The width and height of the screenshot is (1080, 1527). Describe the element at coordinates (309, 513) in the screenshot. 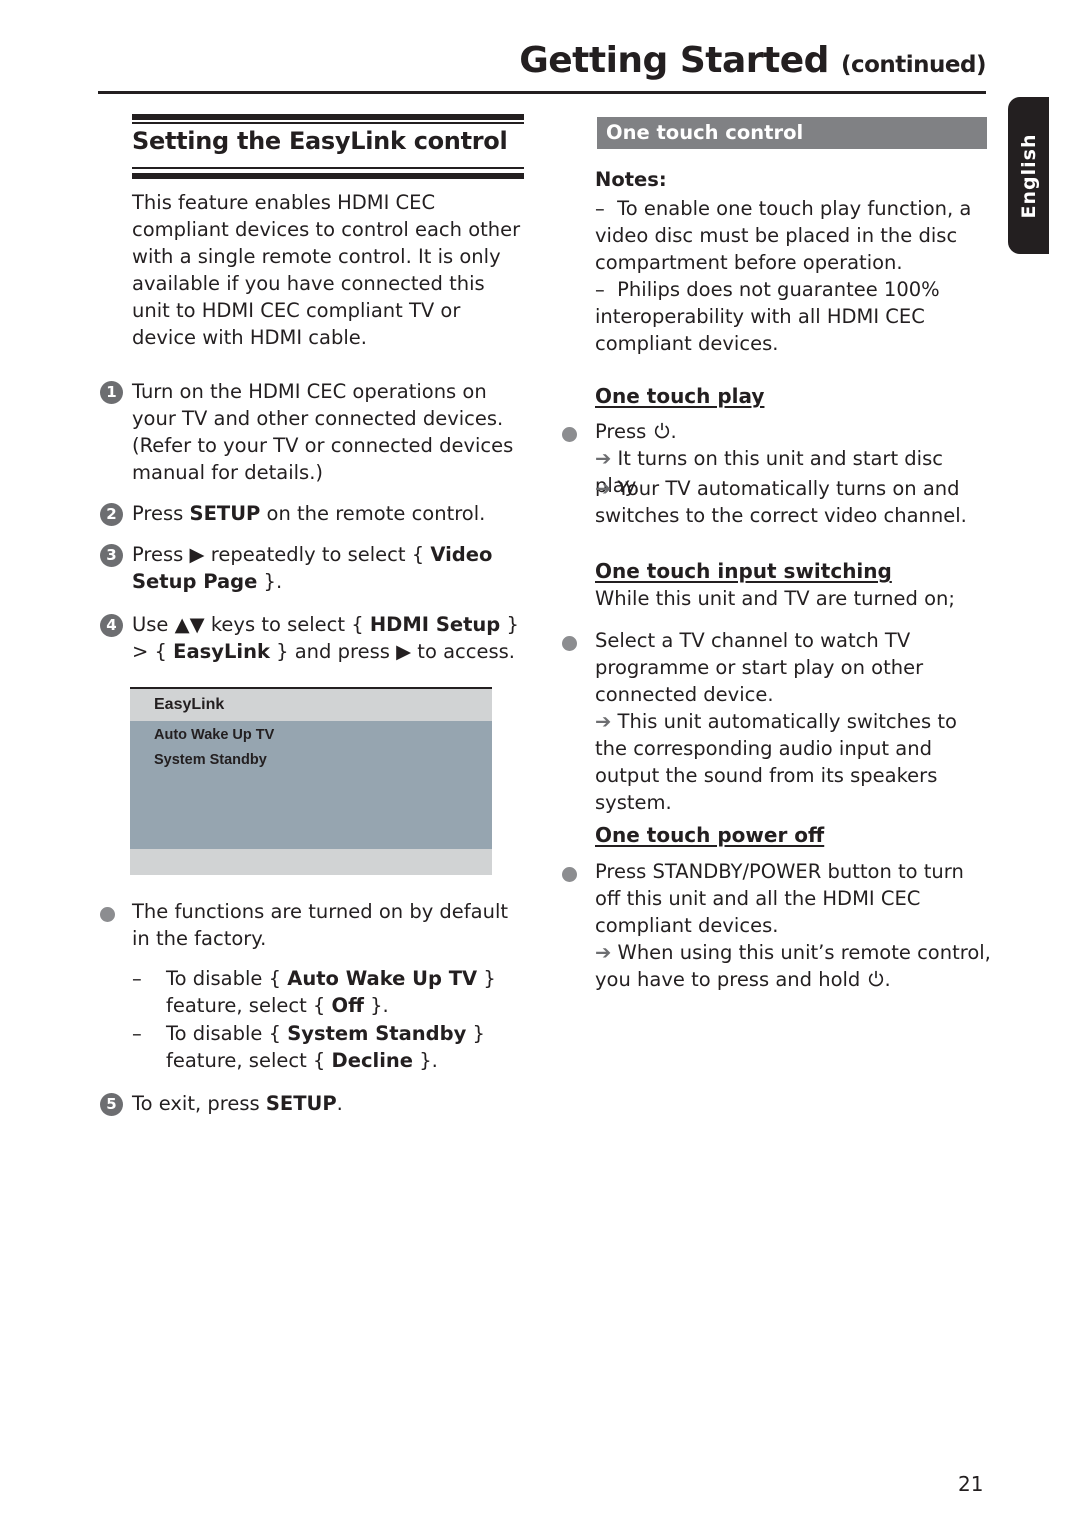

I see `step-text: Press SETUP on the remote control.` at that location.